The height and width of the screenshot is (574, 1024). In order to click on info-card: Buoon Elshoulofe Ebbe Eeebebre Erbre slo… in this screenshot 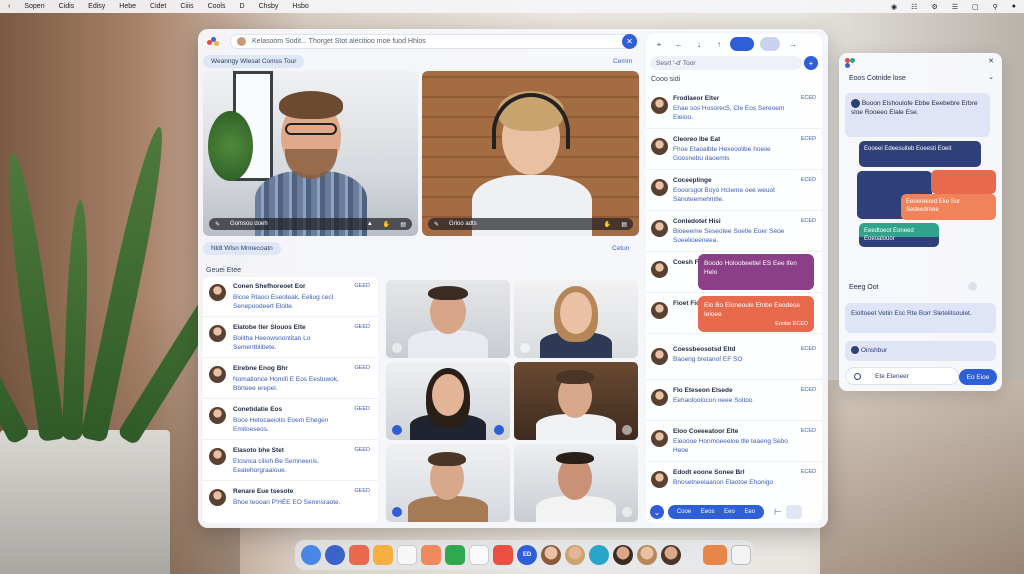, I will do `click(917, 115)`.